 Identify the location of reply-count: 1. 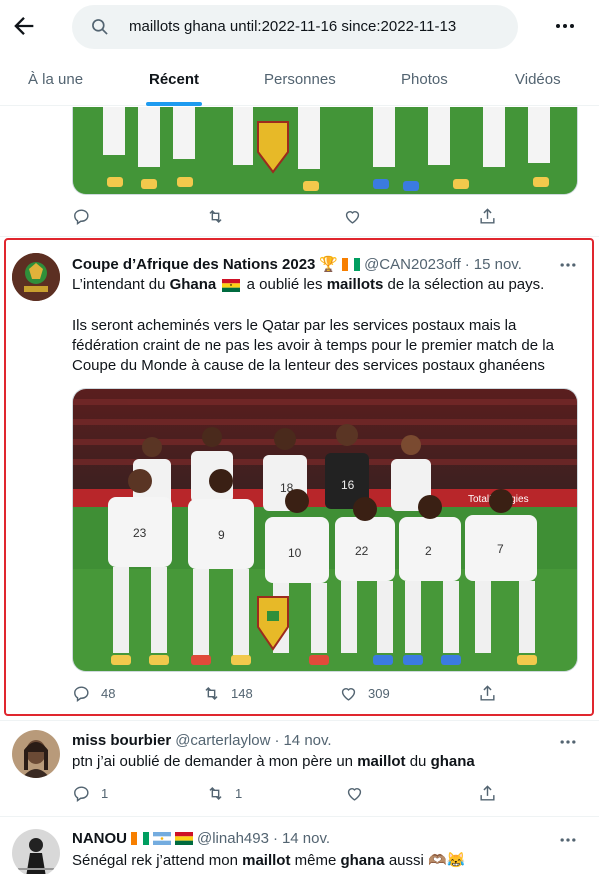
(105, 793).